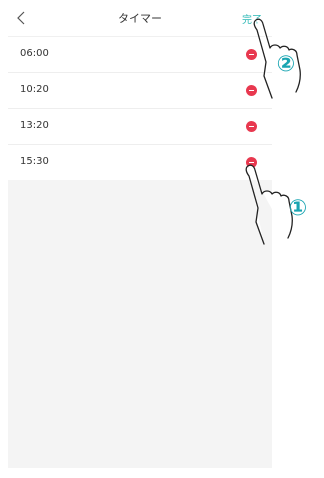 The height and width of the screenshot is (478, 324). Describe the element at coordinates (34, 161) in the screenshot. I see `timer-time: 15:30` at that location.